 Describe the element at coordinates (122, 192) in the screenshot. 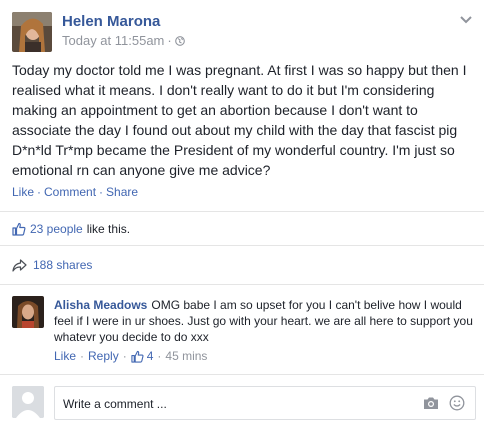

I see `share-link: Share` at that location.